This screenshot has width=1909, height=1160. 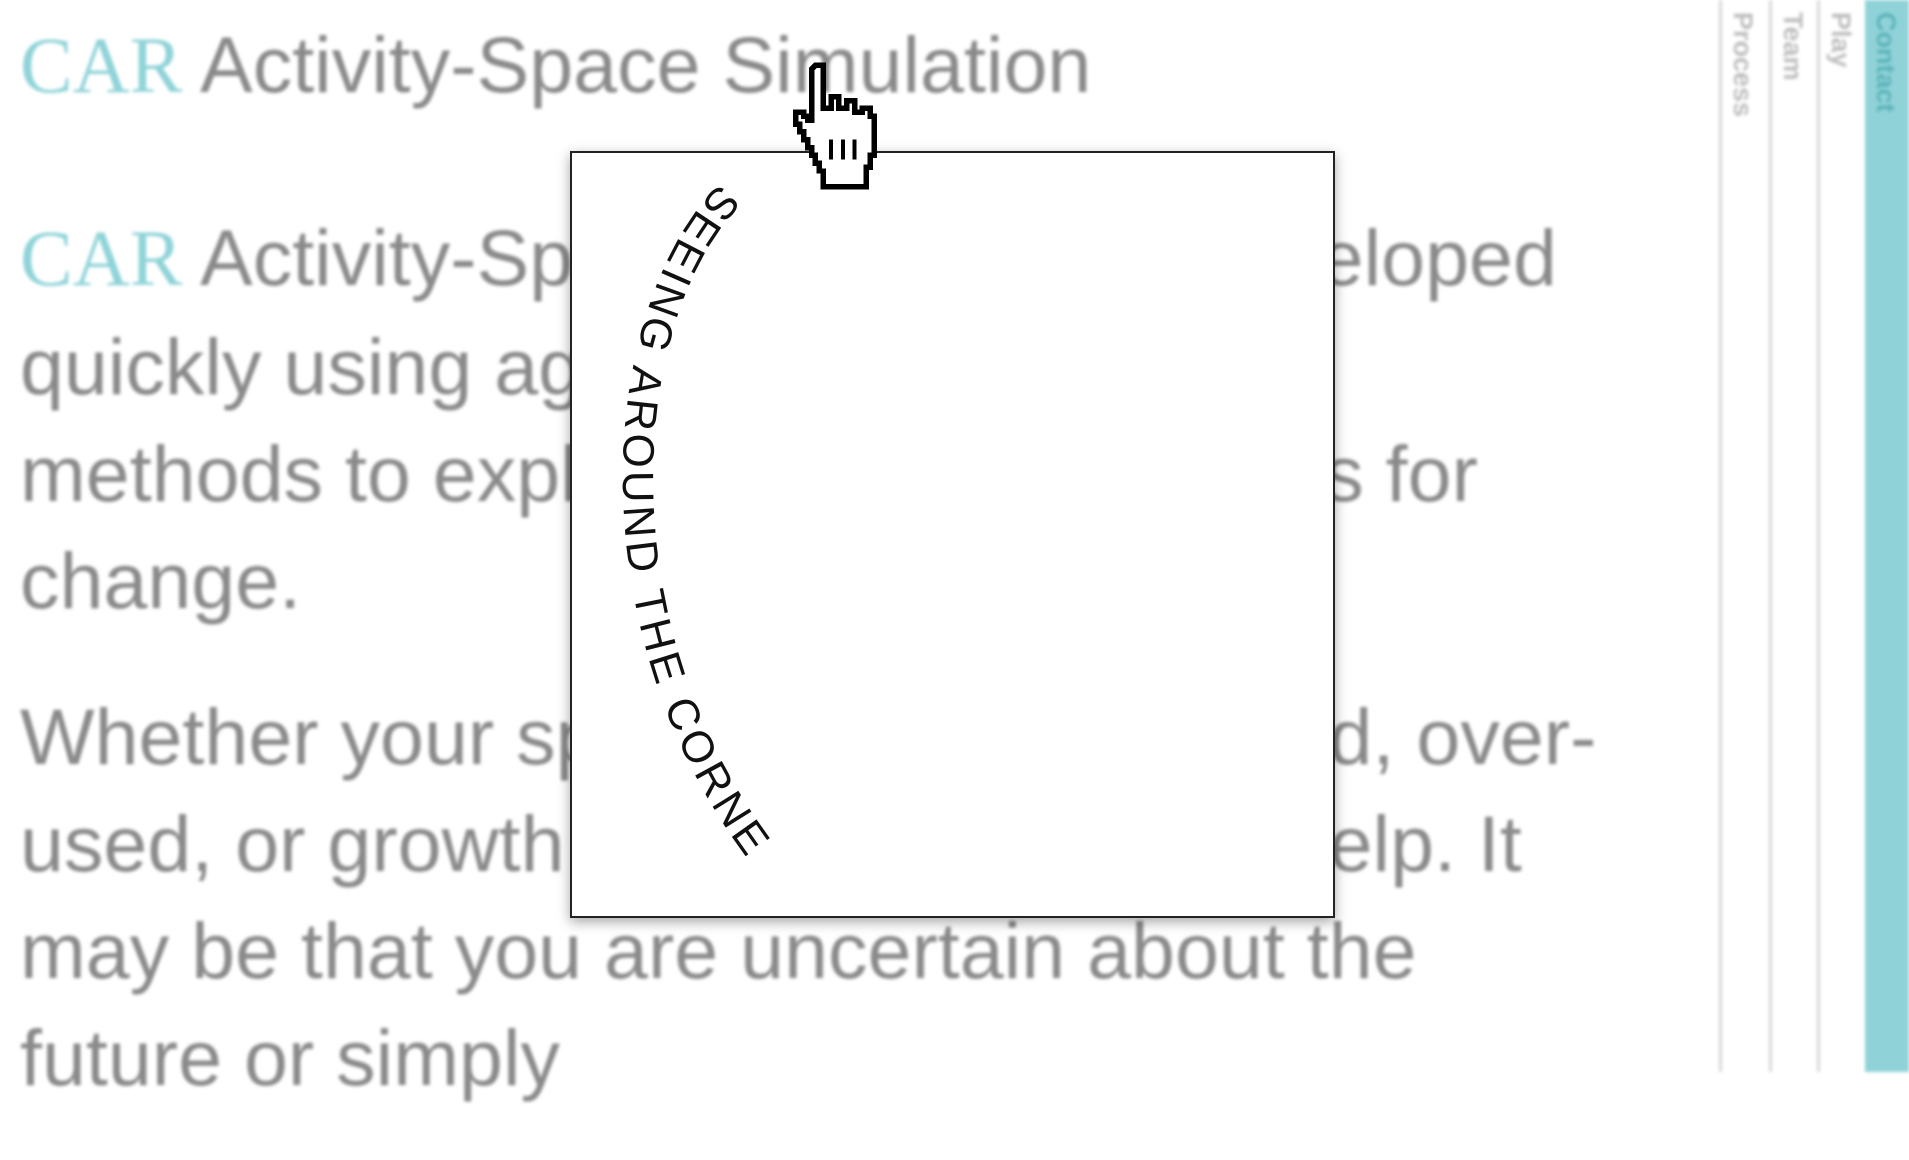 I want to click on page-title: CAR Activity-Space Simulation, so click(x=555, y=66).